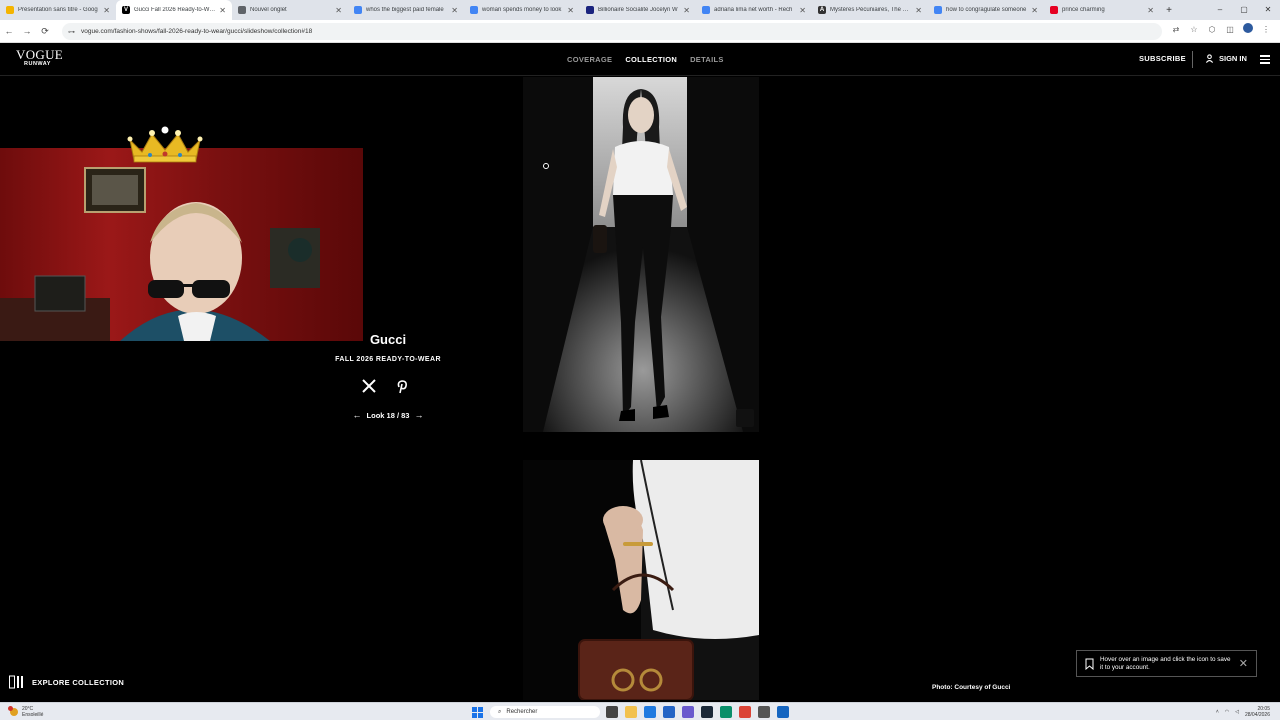  I want to click on search-icon: ⌕, so click(500, 711).